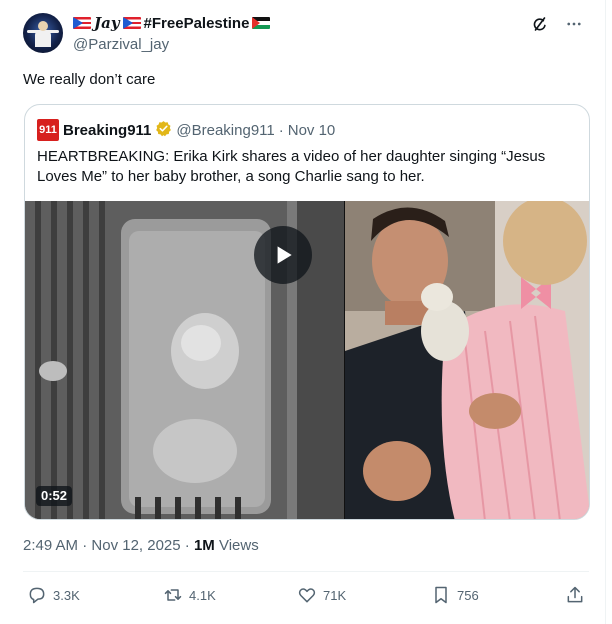  I want to click on quoted-author-name: Breaking911, so click(107, 130).